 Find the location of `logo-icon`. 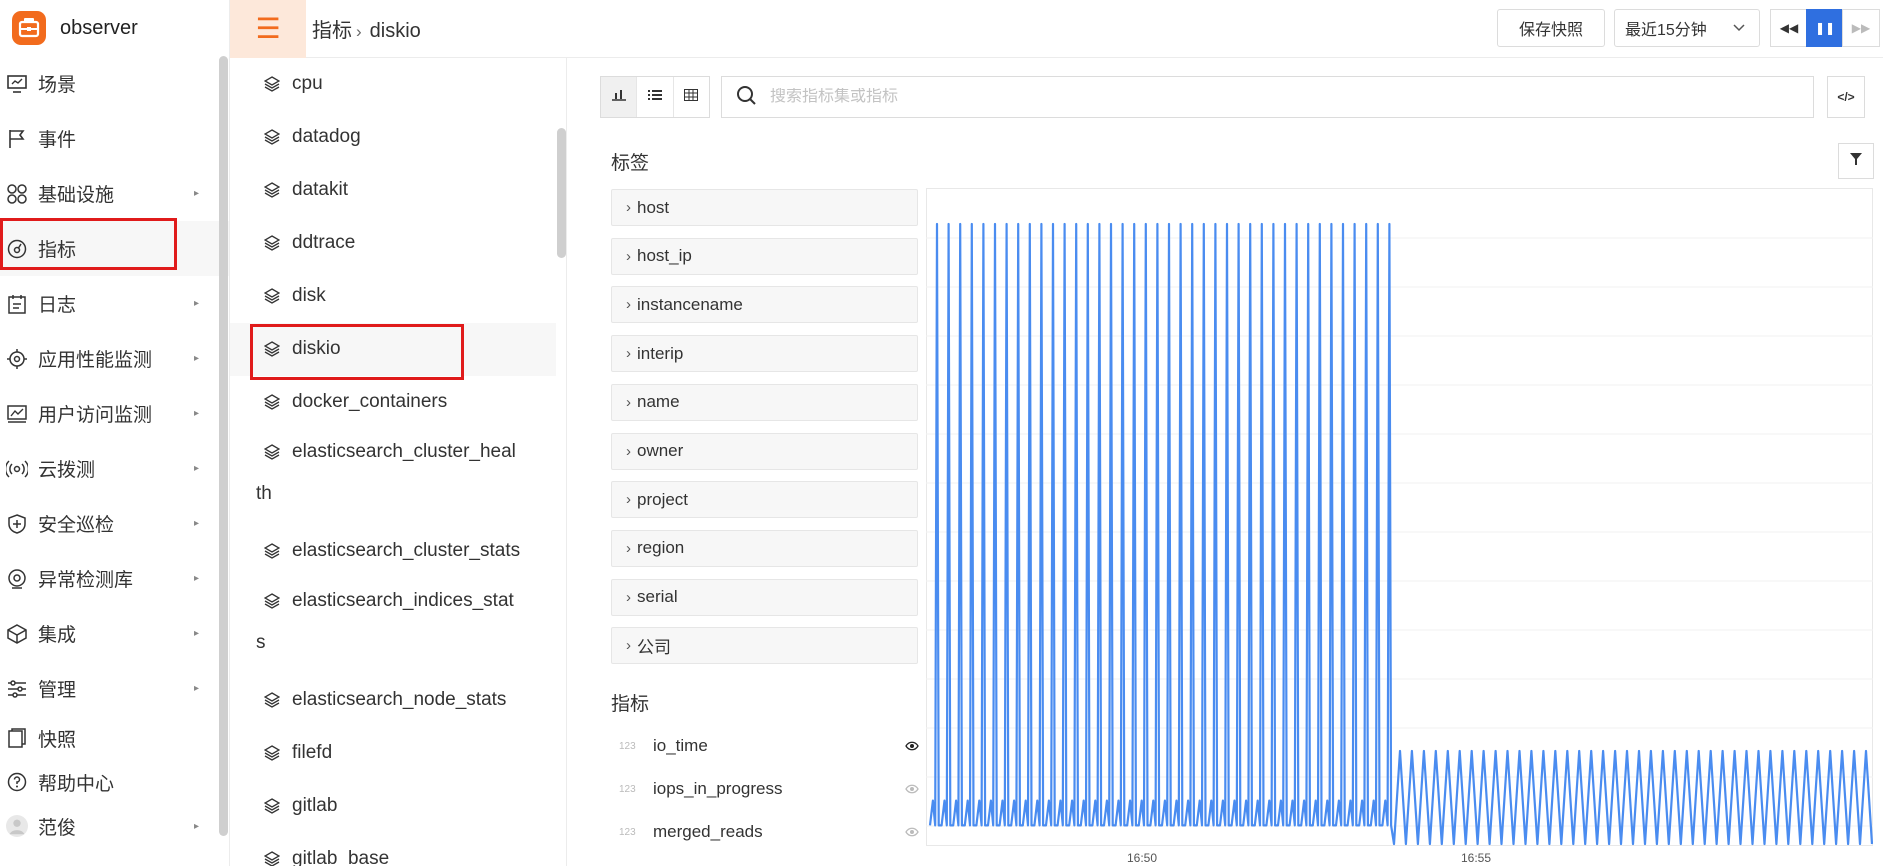

logo-icon is located at coordinates (29, 28).